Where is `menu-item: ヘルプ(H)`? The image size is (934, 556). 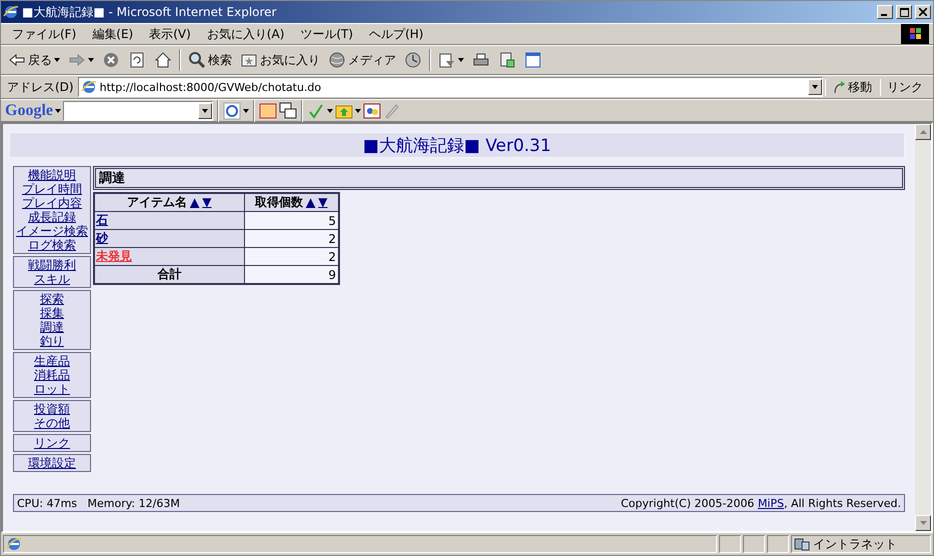
menu-item: ヘルプ(H) is located at coordinates (396, 34).